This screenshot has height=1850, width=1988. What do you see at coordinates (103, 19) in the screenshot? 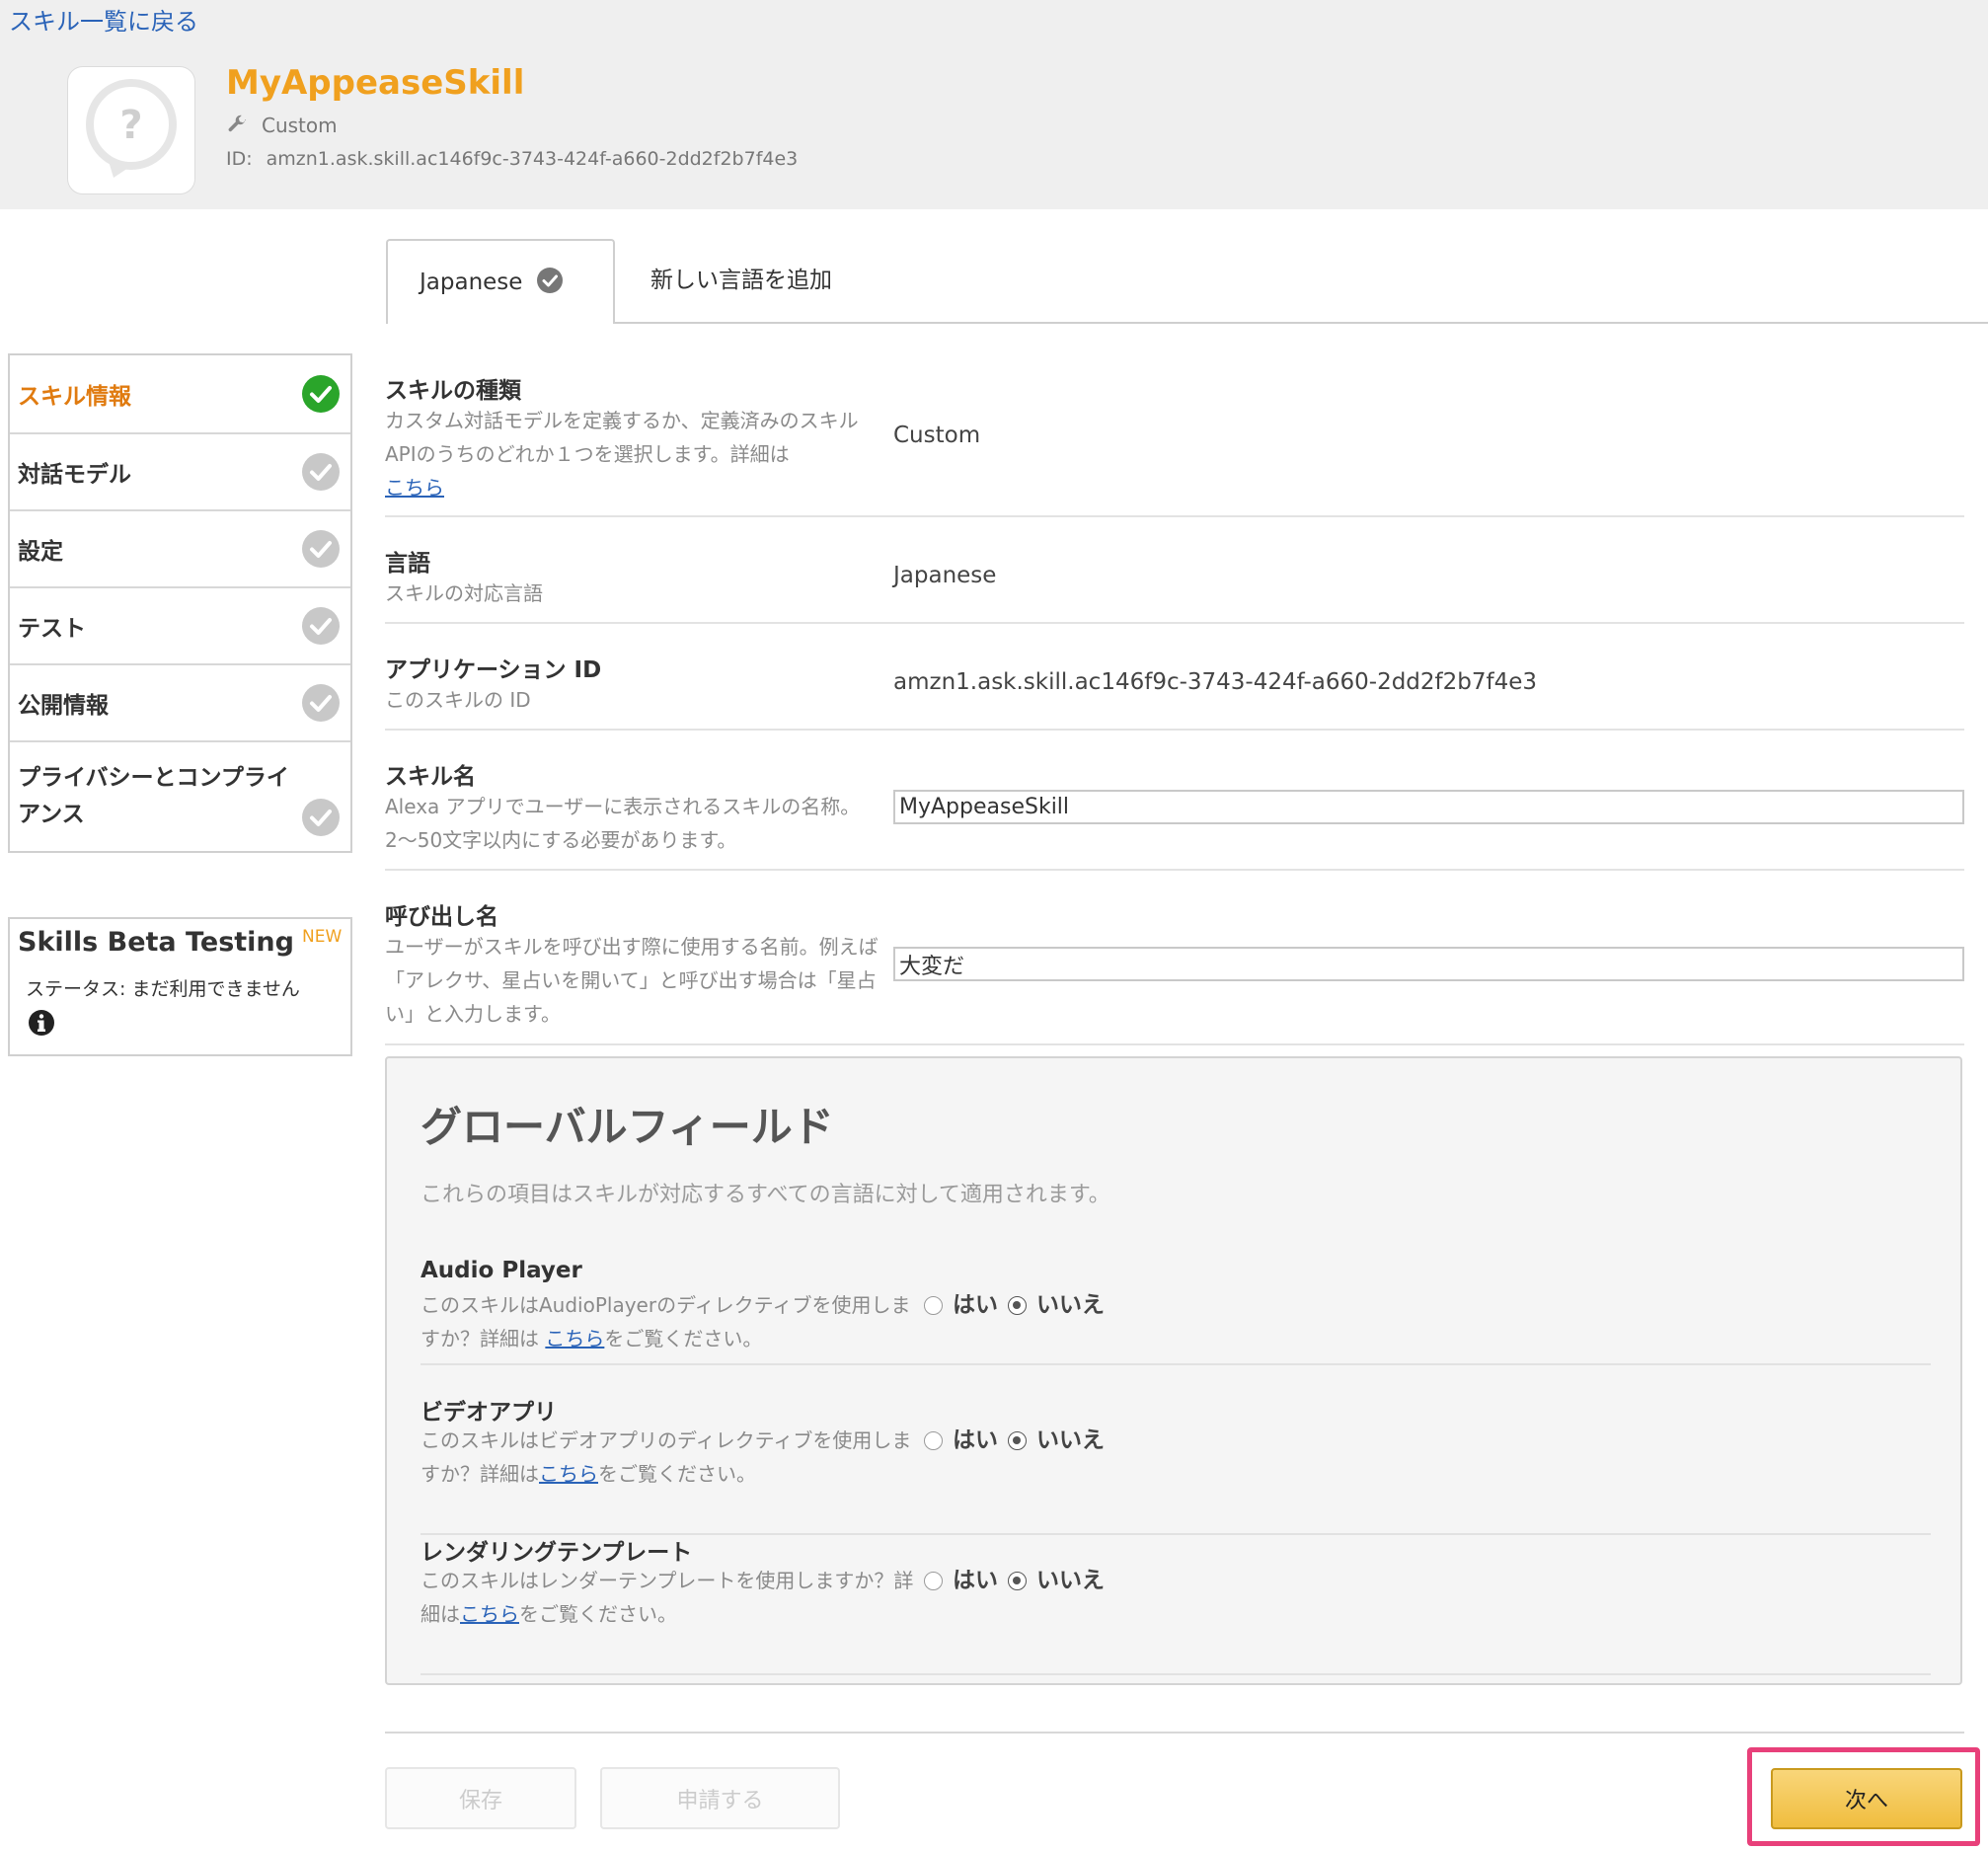
I see `back-to-skill-list-link: スキル一覧に戻る` at bounding box center [103, 19].